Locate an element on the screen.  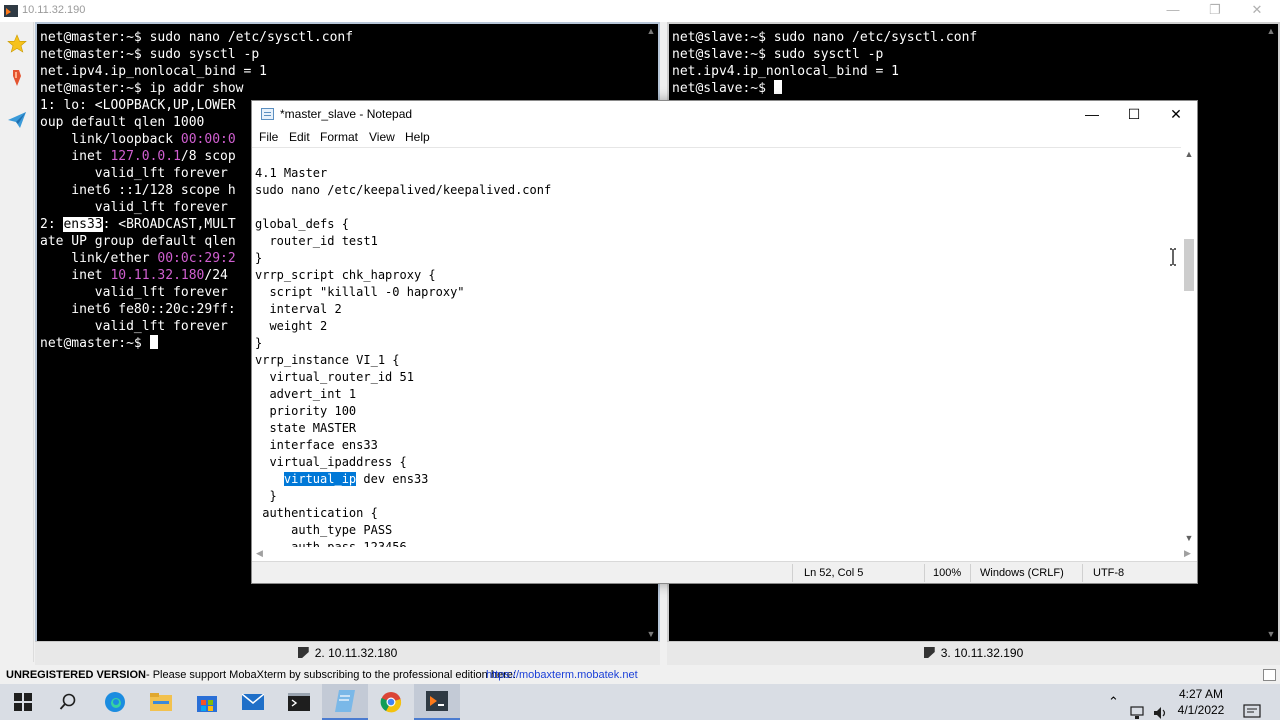
taskbar-mobaxterm is located at coordinates (437, 702).